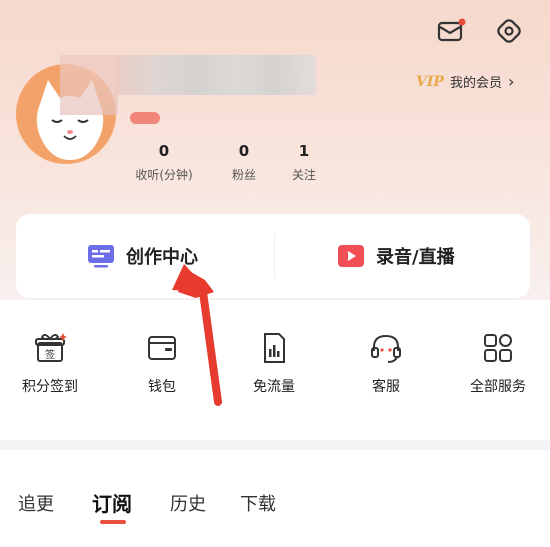  I want to click on stat-label: 粉丝, so click(243, 175).